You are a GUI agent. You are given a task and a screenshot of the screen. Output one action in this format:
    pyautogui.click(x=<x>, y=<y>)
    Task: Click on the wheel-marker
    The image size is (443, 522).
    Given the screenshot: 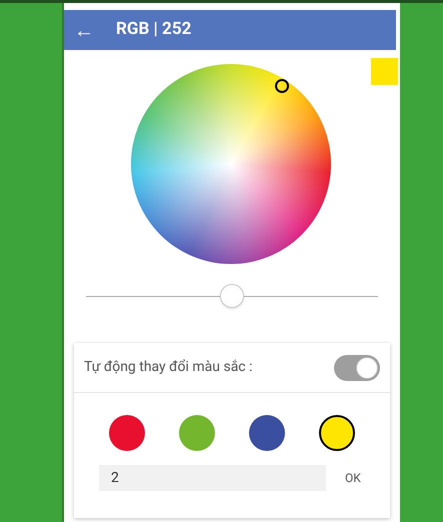 What is the action you would take?
    pyautogui.click(x=282, y=86)
    